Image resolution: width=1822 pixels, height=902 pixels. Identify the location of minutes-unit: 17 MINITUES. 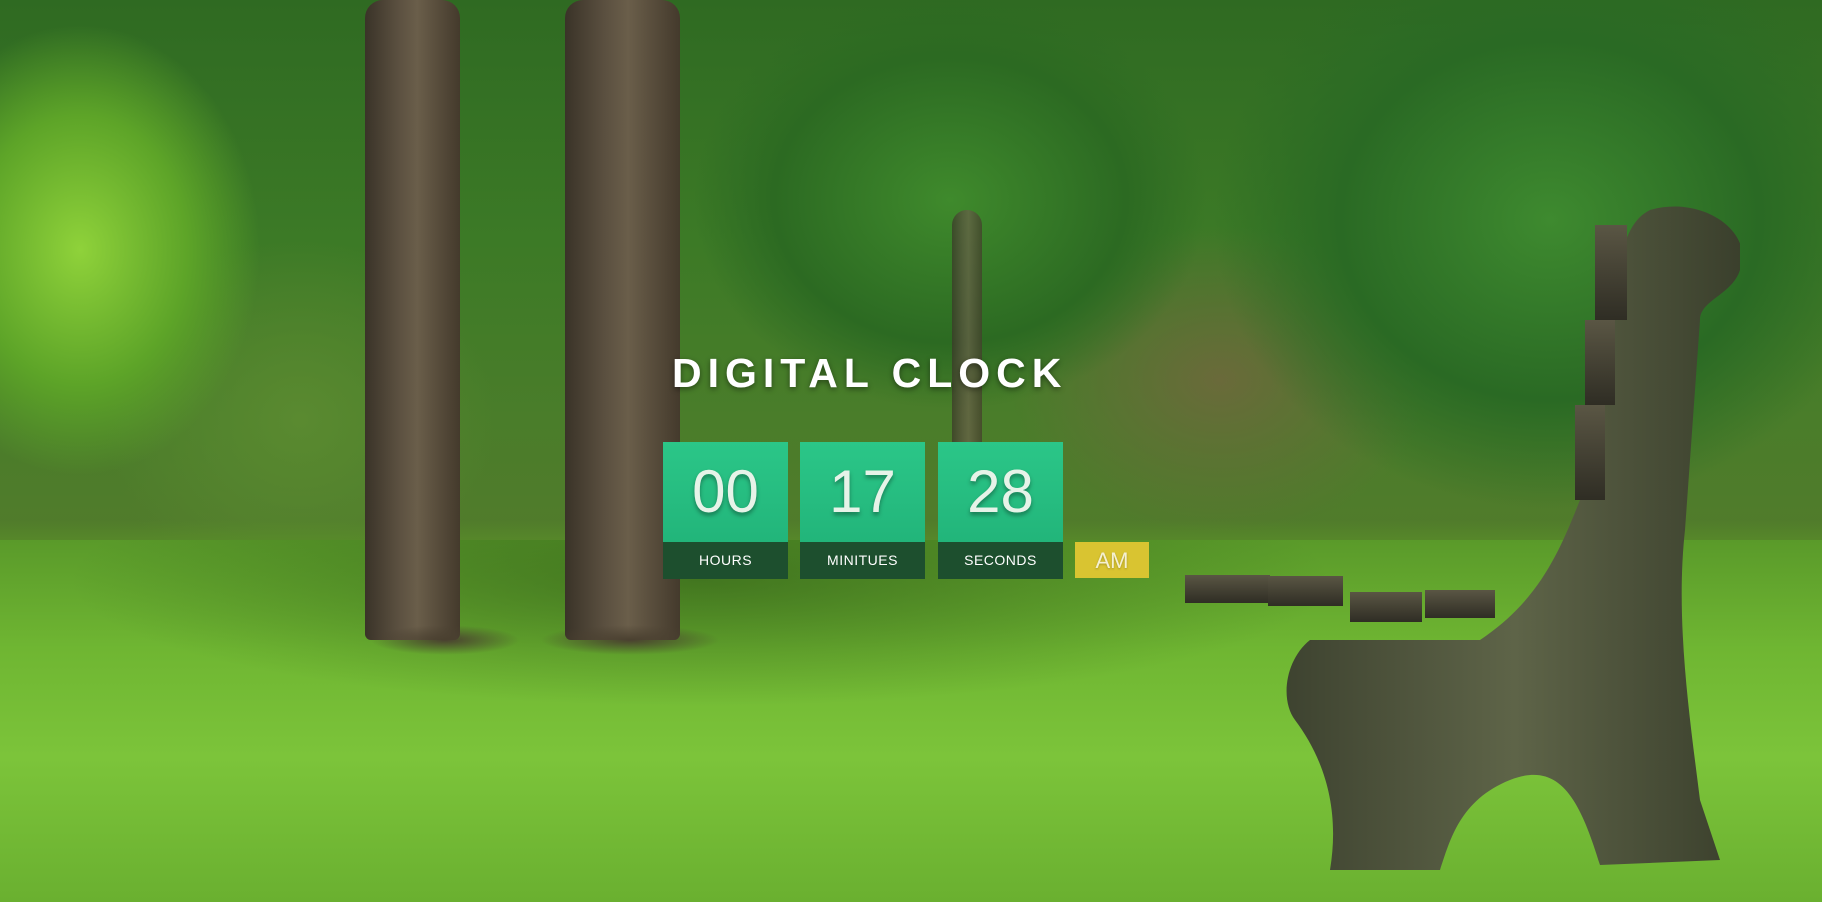
(862, 510).